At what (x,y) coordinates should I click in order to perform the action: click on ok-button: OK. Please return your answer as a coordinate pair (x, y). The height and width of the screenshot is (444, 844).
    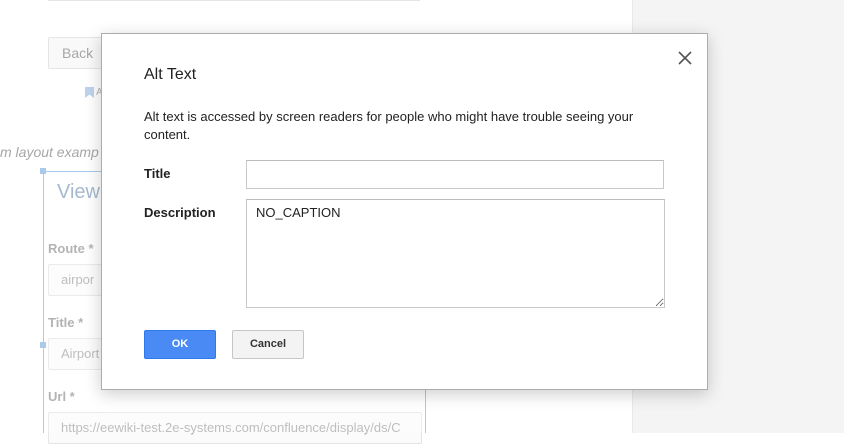
    Looking at the image, I should click on (180, 344).